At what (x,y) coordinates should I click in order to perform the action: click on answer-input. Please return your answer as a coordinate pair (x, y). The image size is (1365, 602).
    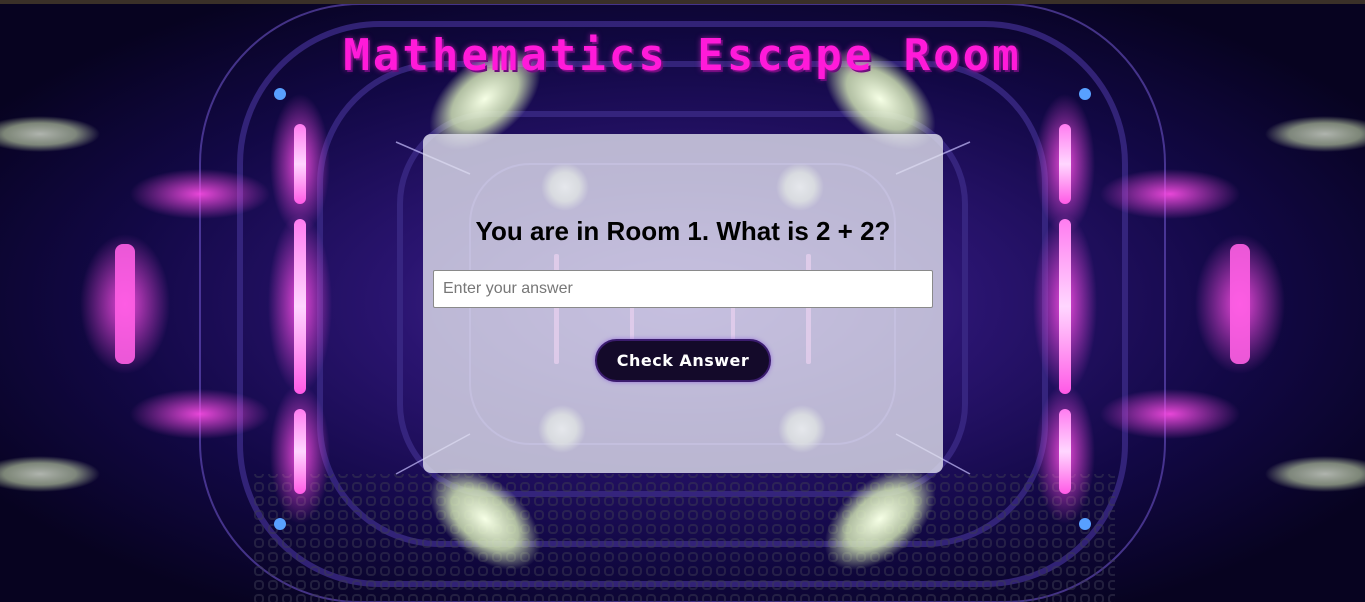
    Looking at the image, I should click on (683, 289).